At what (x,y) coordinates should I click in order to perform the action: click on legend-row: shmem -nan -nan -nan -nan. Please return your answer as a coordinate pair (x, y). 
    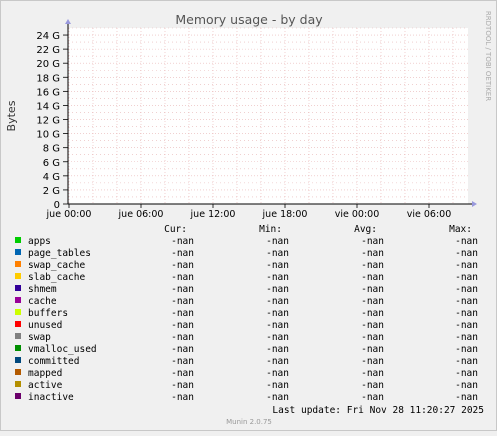
    Looking at the image, I should click on (246, 289).